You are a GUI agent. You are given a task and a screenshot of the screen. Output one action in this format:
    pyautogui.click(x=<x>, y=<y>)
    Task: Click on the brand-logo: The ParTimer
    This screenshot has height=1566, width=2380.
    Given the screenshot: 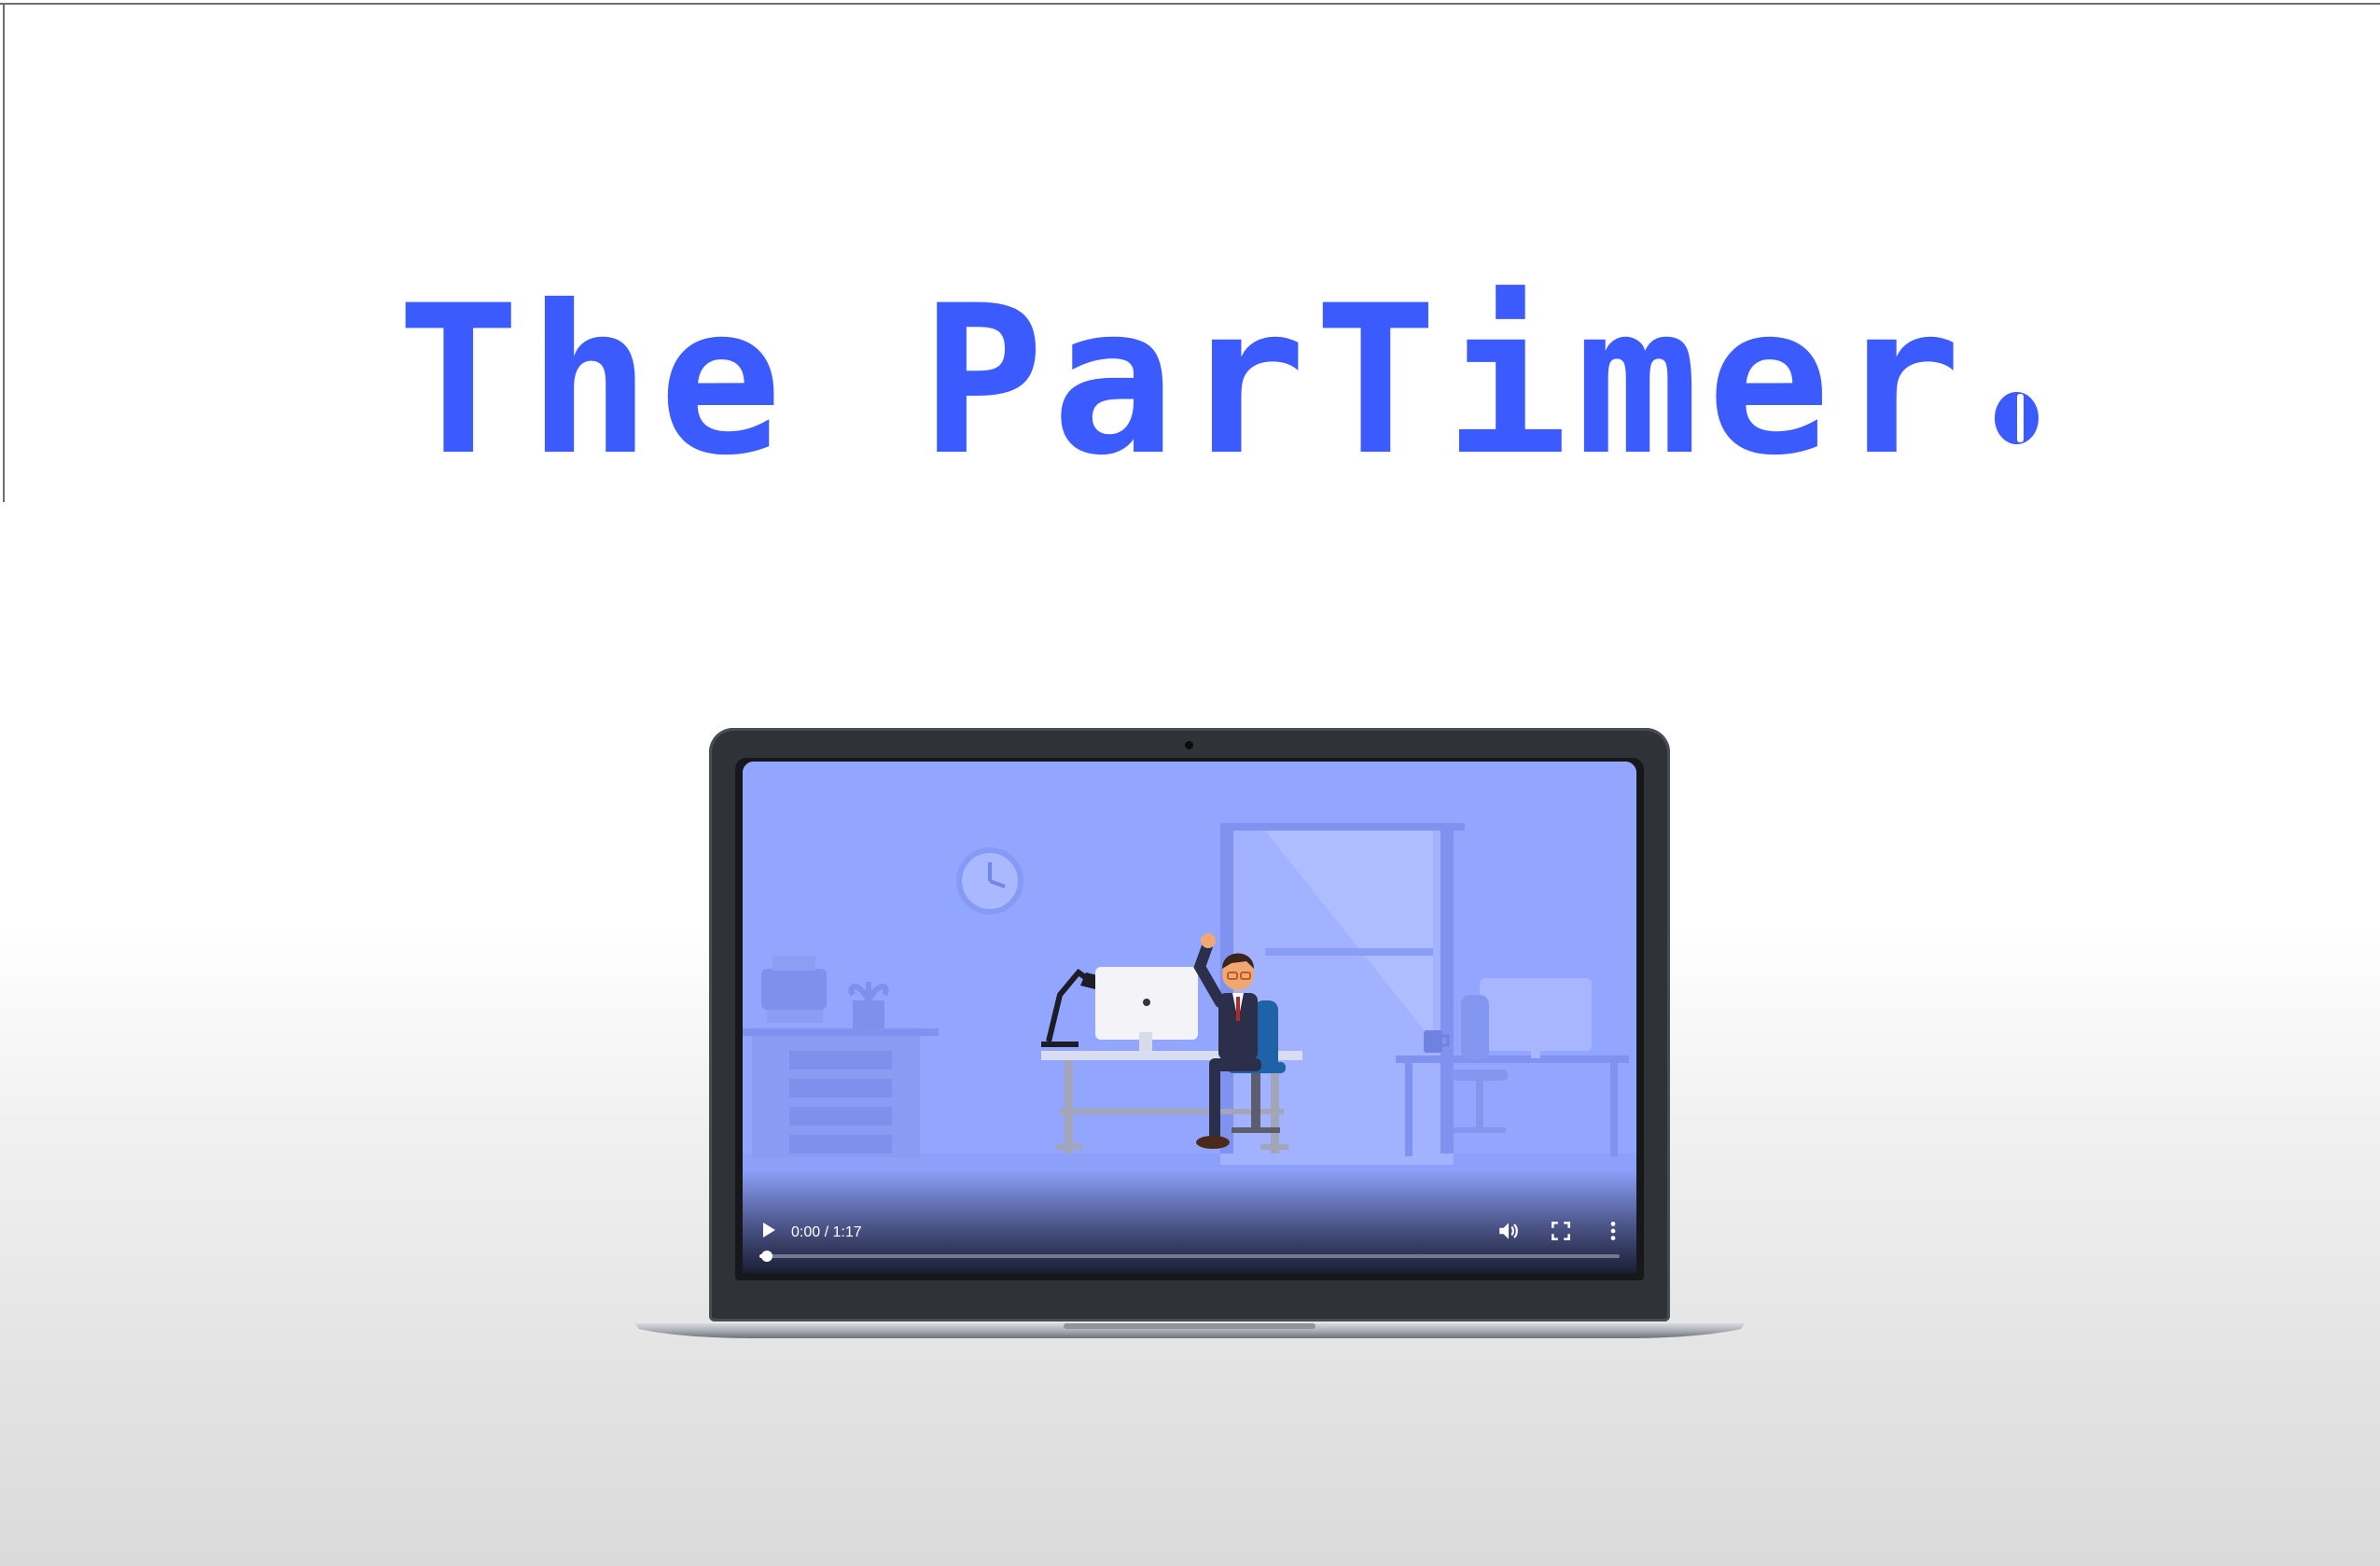 What is the action you would take?
    pyautogui.click(x=1218, y=380)
    